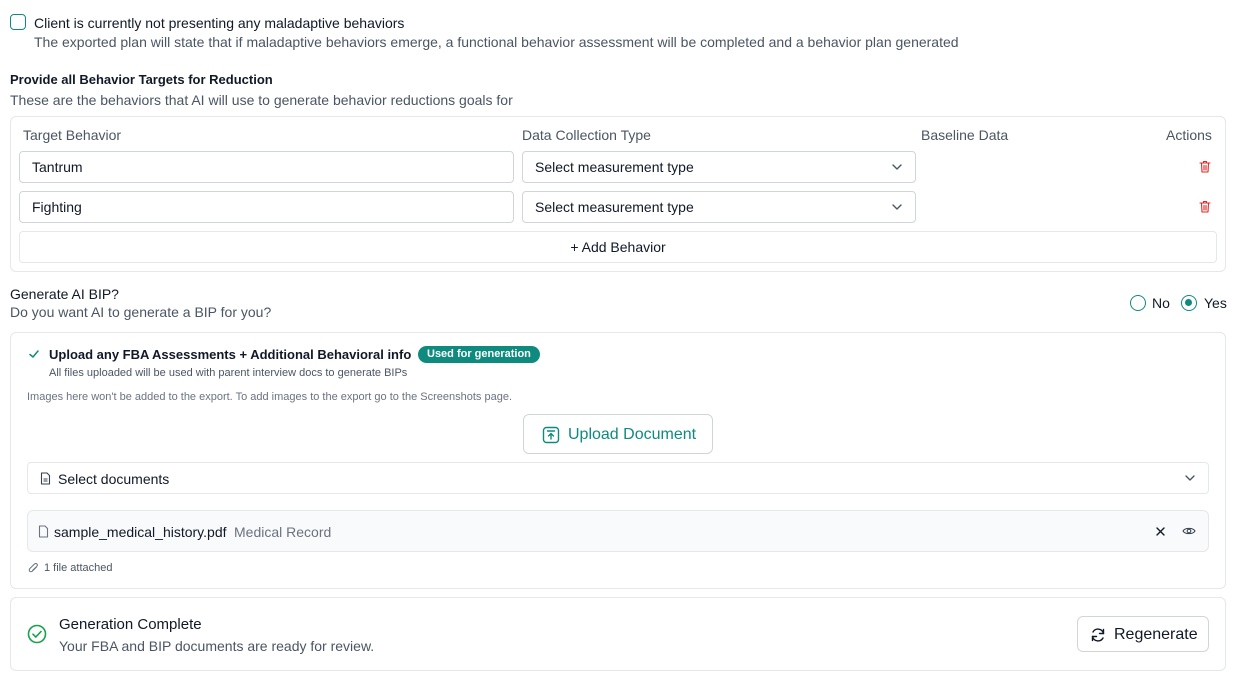 Image resolution: width=1236 pixels, height=682 pixels. What do you see at coordinates (586, 135) in the screenshot?
I see `column-header-data-type: Data Collection Type` at bounding box center [586, 135].